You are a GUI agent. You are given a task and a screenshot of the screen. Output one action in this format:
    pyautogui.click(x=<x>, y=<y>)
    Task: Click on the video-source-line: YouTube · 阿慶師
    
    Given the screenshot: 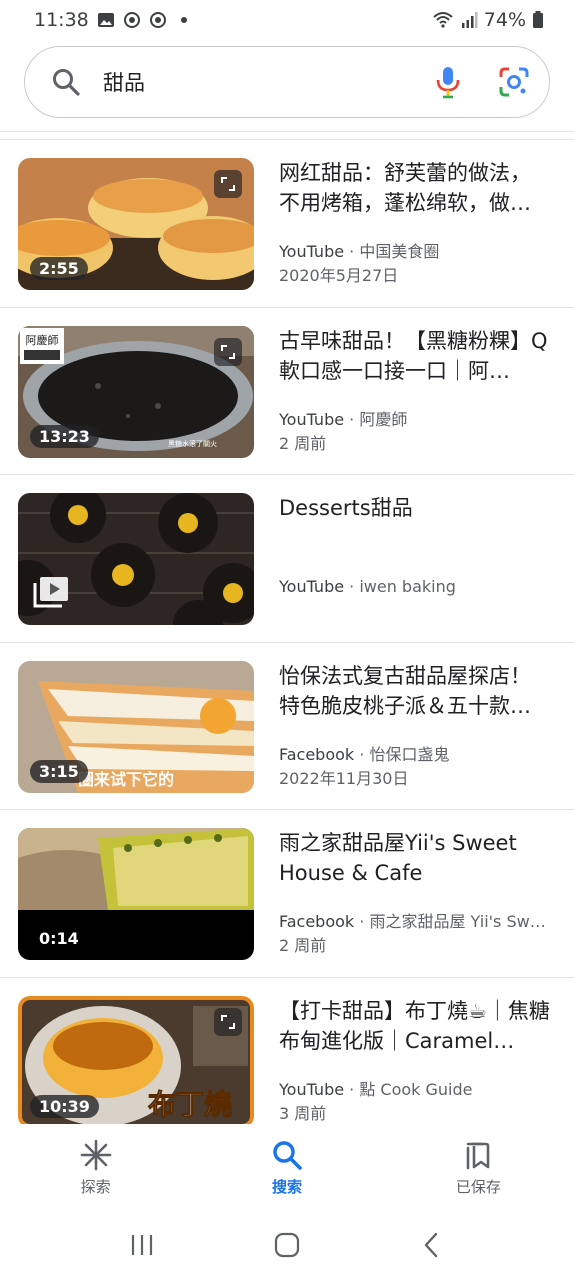 What is the action you would take?
    pyautogui.click(x=343, y=419)
    